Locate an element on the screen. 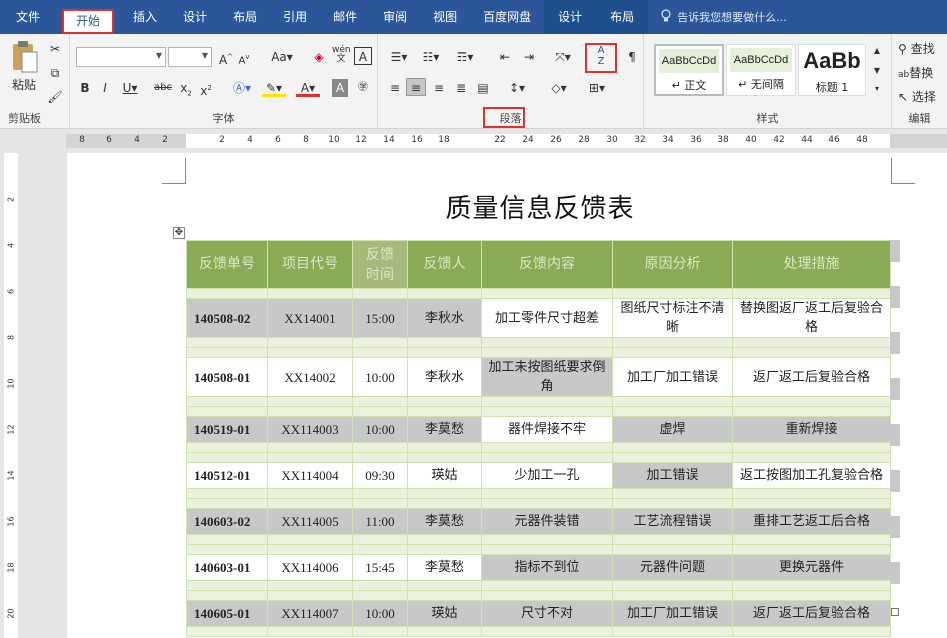 This screenshot has width=947, height=638. table-cell-project: XX14001 is located at coordinates (310, 318).